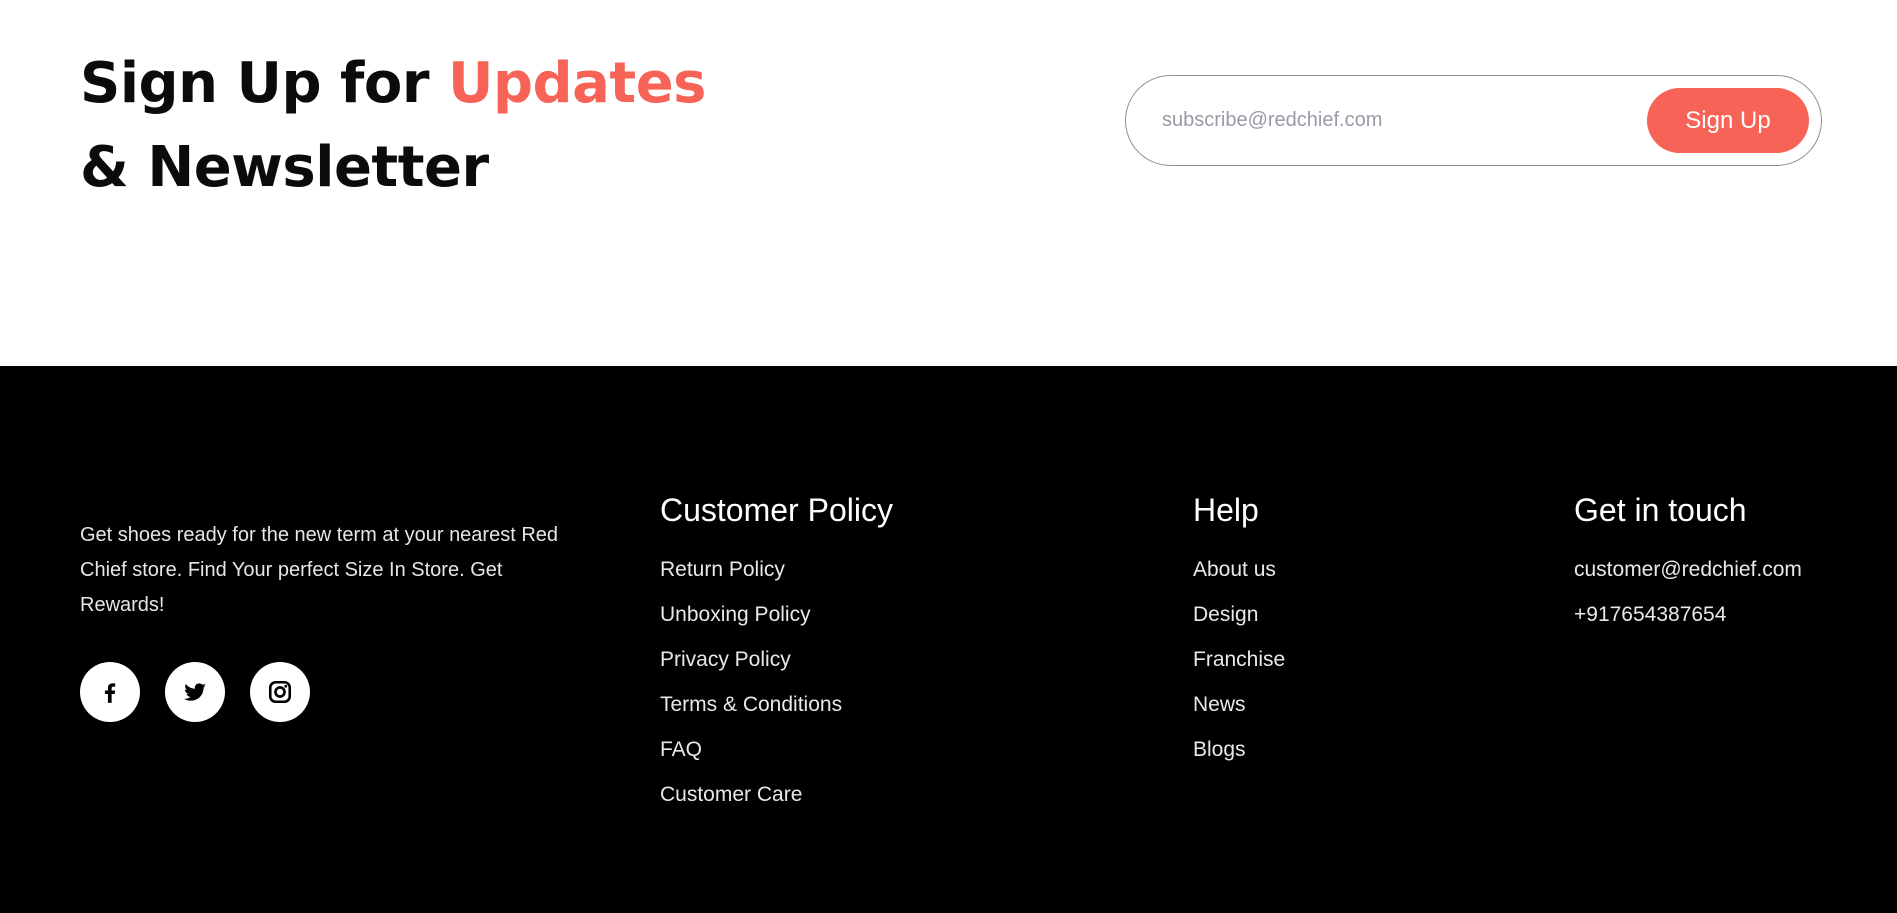  I want to click on link-faq: FAQ, so click(776, 750).